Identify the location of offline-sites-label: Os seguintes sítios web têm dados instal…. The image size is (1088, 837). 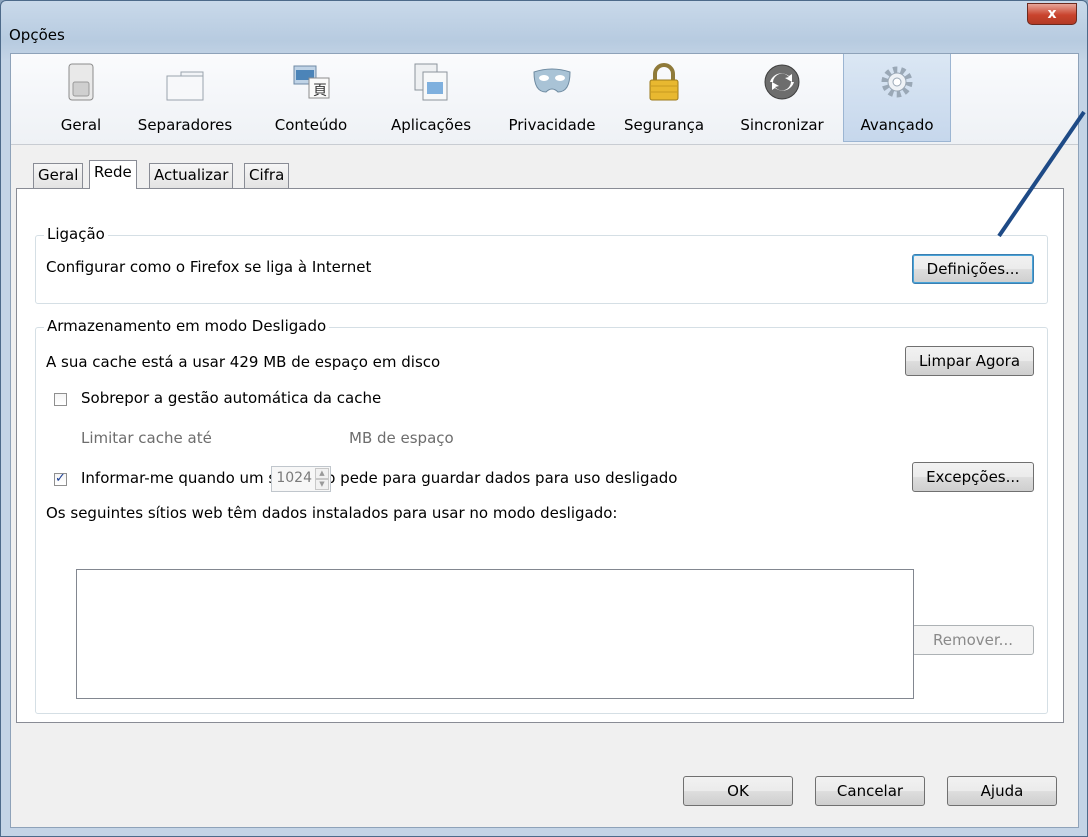
(332, 513).